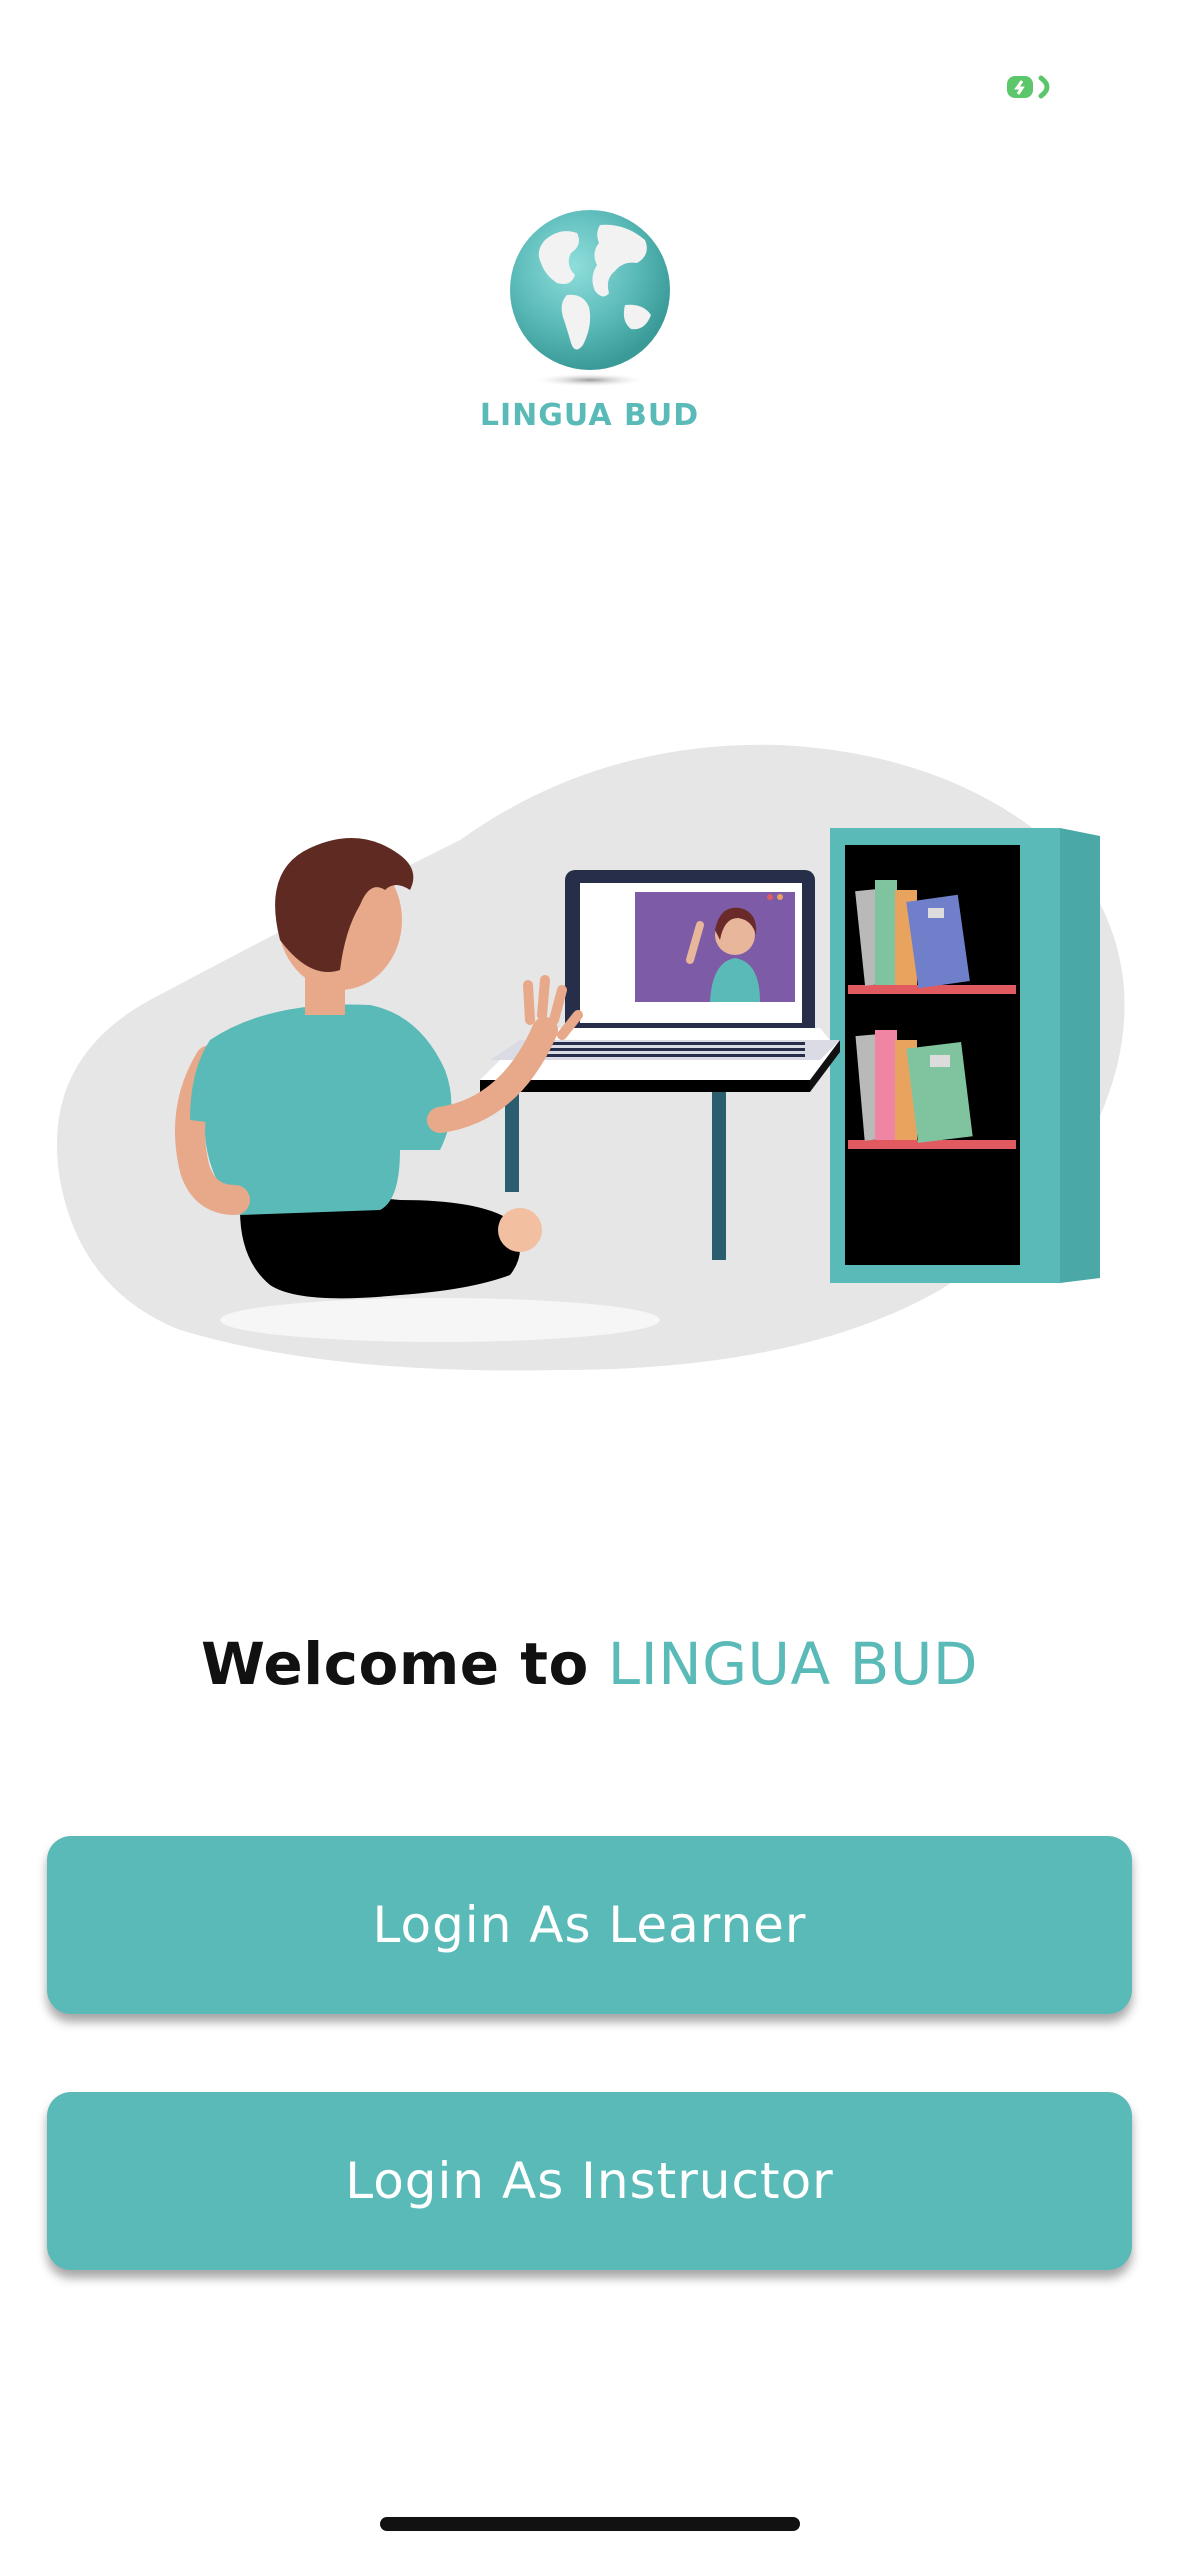  What do you see at coordinates (793, 1664) in the screenshot?
I see `welcome-brand: LINGUA BUD` at bounding box center [793, 1664].